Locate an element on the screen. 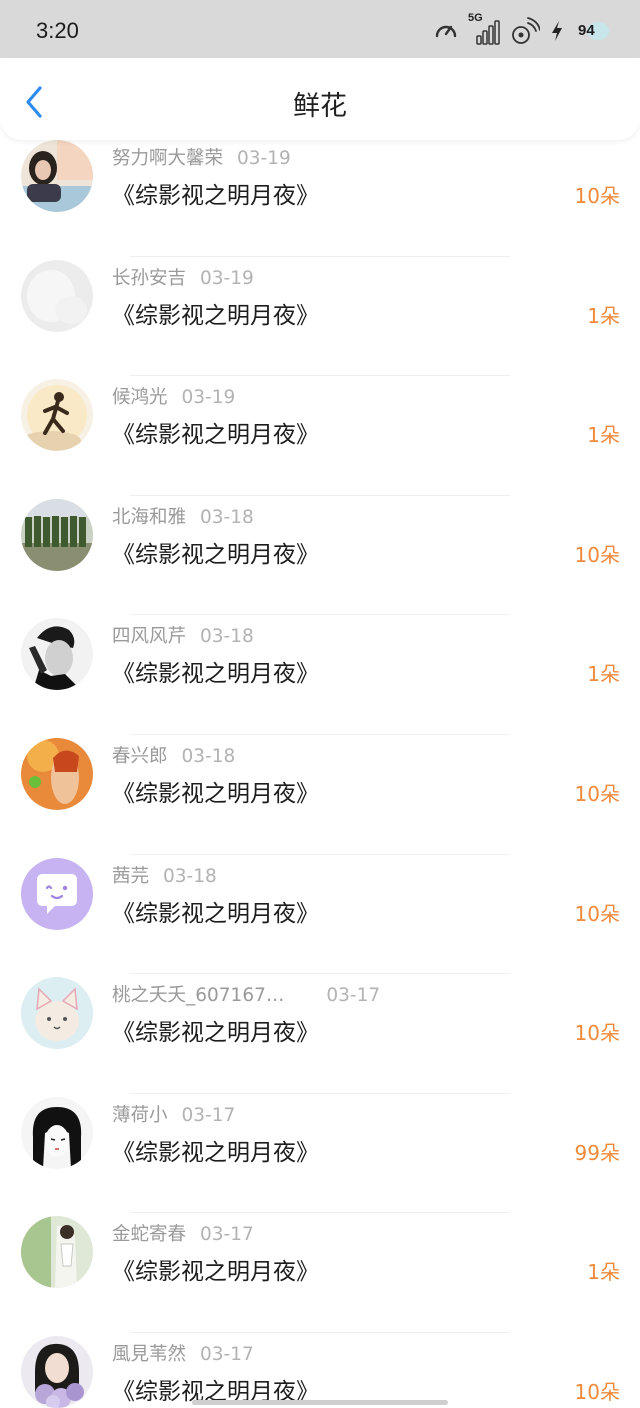 This screenshot has width=640, height=1408. flower-count: 99朵 is located at coordinates (597, 1152).